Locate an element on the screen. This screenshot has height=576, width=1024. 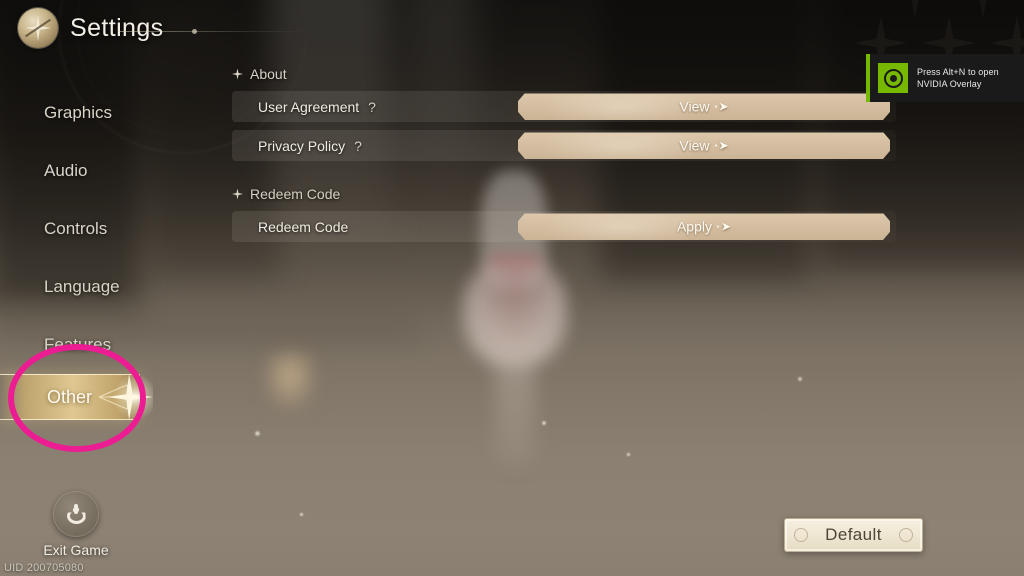
sidebar-item-graphics: Graphics is located at coordinates (100, 113).